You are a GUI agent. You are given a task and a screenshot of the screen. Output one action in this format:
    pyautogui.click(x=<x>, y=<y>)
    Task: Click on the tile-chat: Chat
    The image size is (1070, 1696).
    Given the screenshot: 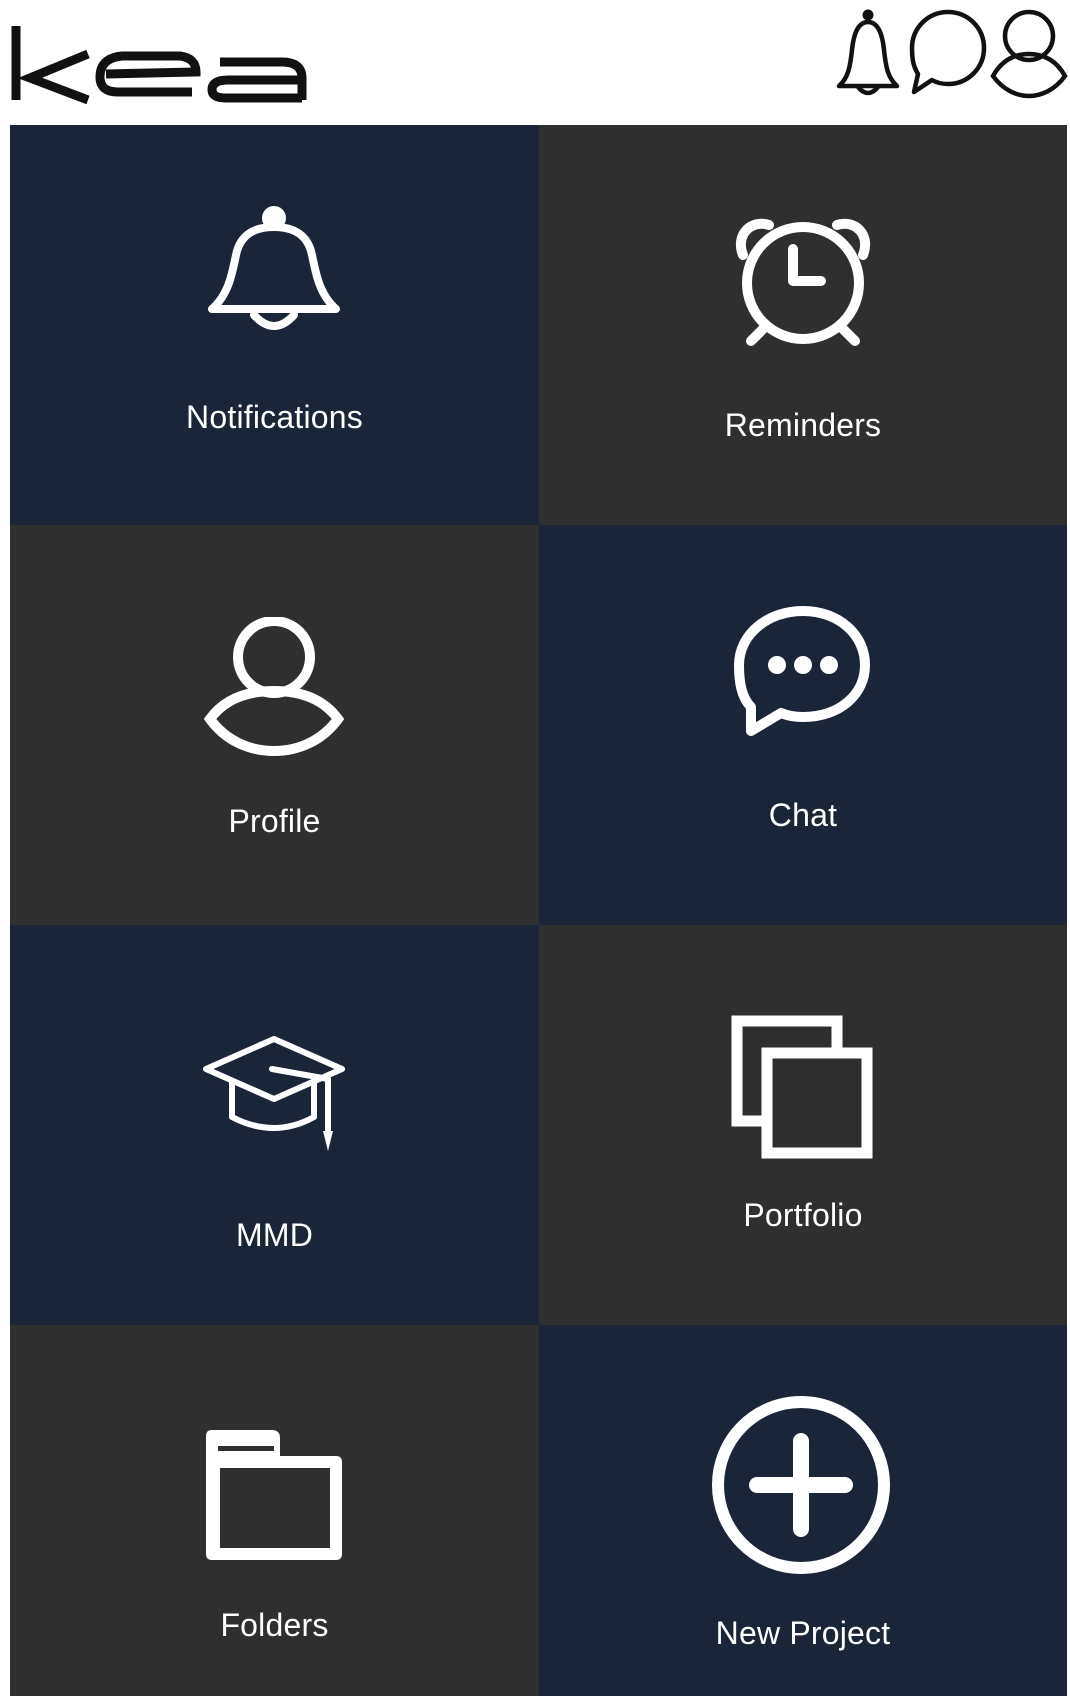 What is the action you would take?
    pyautogui.click(x=803, y=725)
    